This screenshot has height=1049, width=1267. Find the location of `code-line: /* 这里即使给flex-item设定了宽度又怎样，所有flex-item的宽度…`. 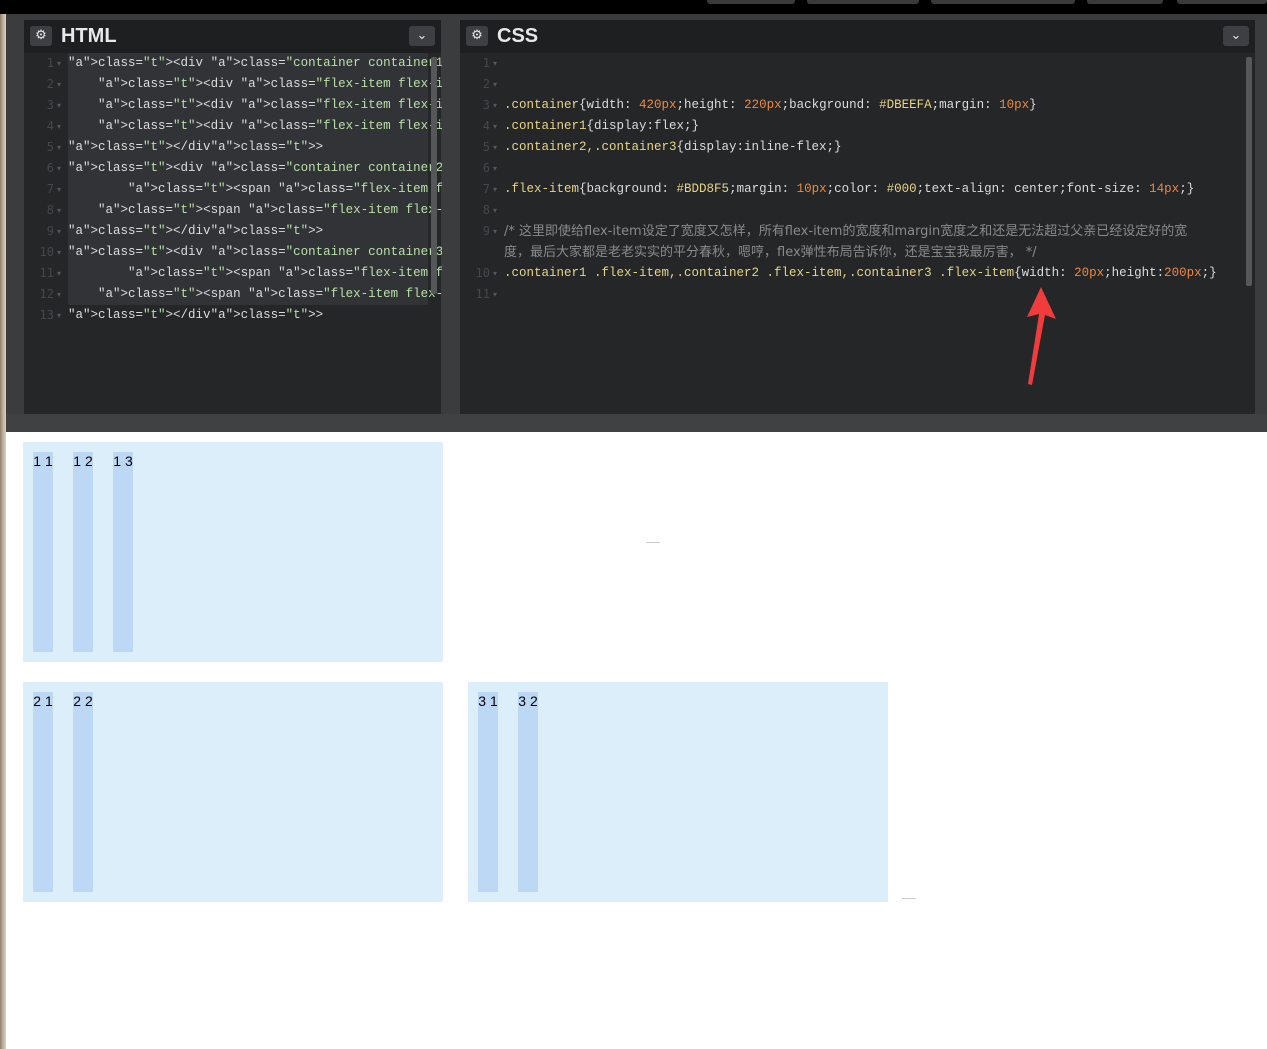

code-line: /* 这里即使给flex-item设定了宽度又怎样，所有flex-item的宽度… is located at coordinates (874, 232).